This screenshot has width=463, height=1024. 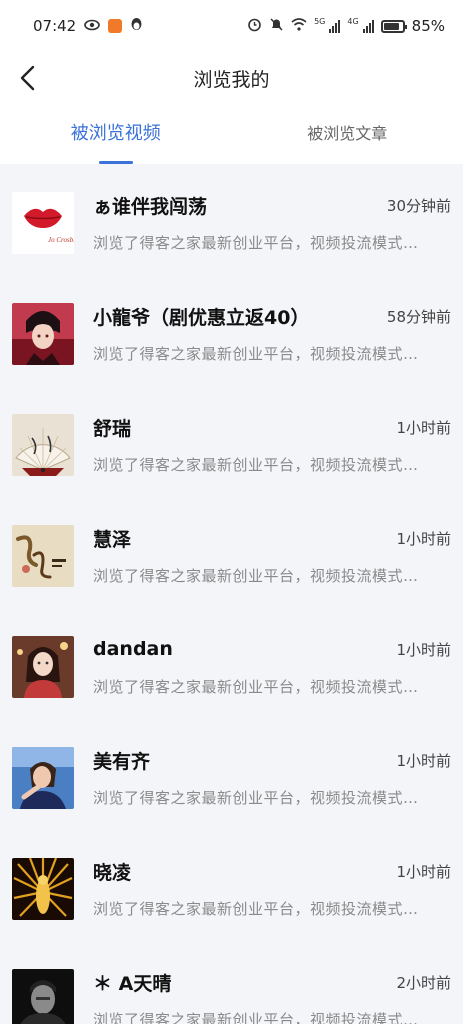 I want to click on network-type-1: 5G, so click(x=320, y=21).